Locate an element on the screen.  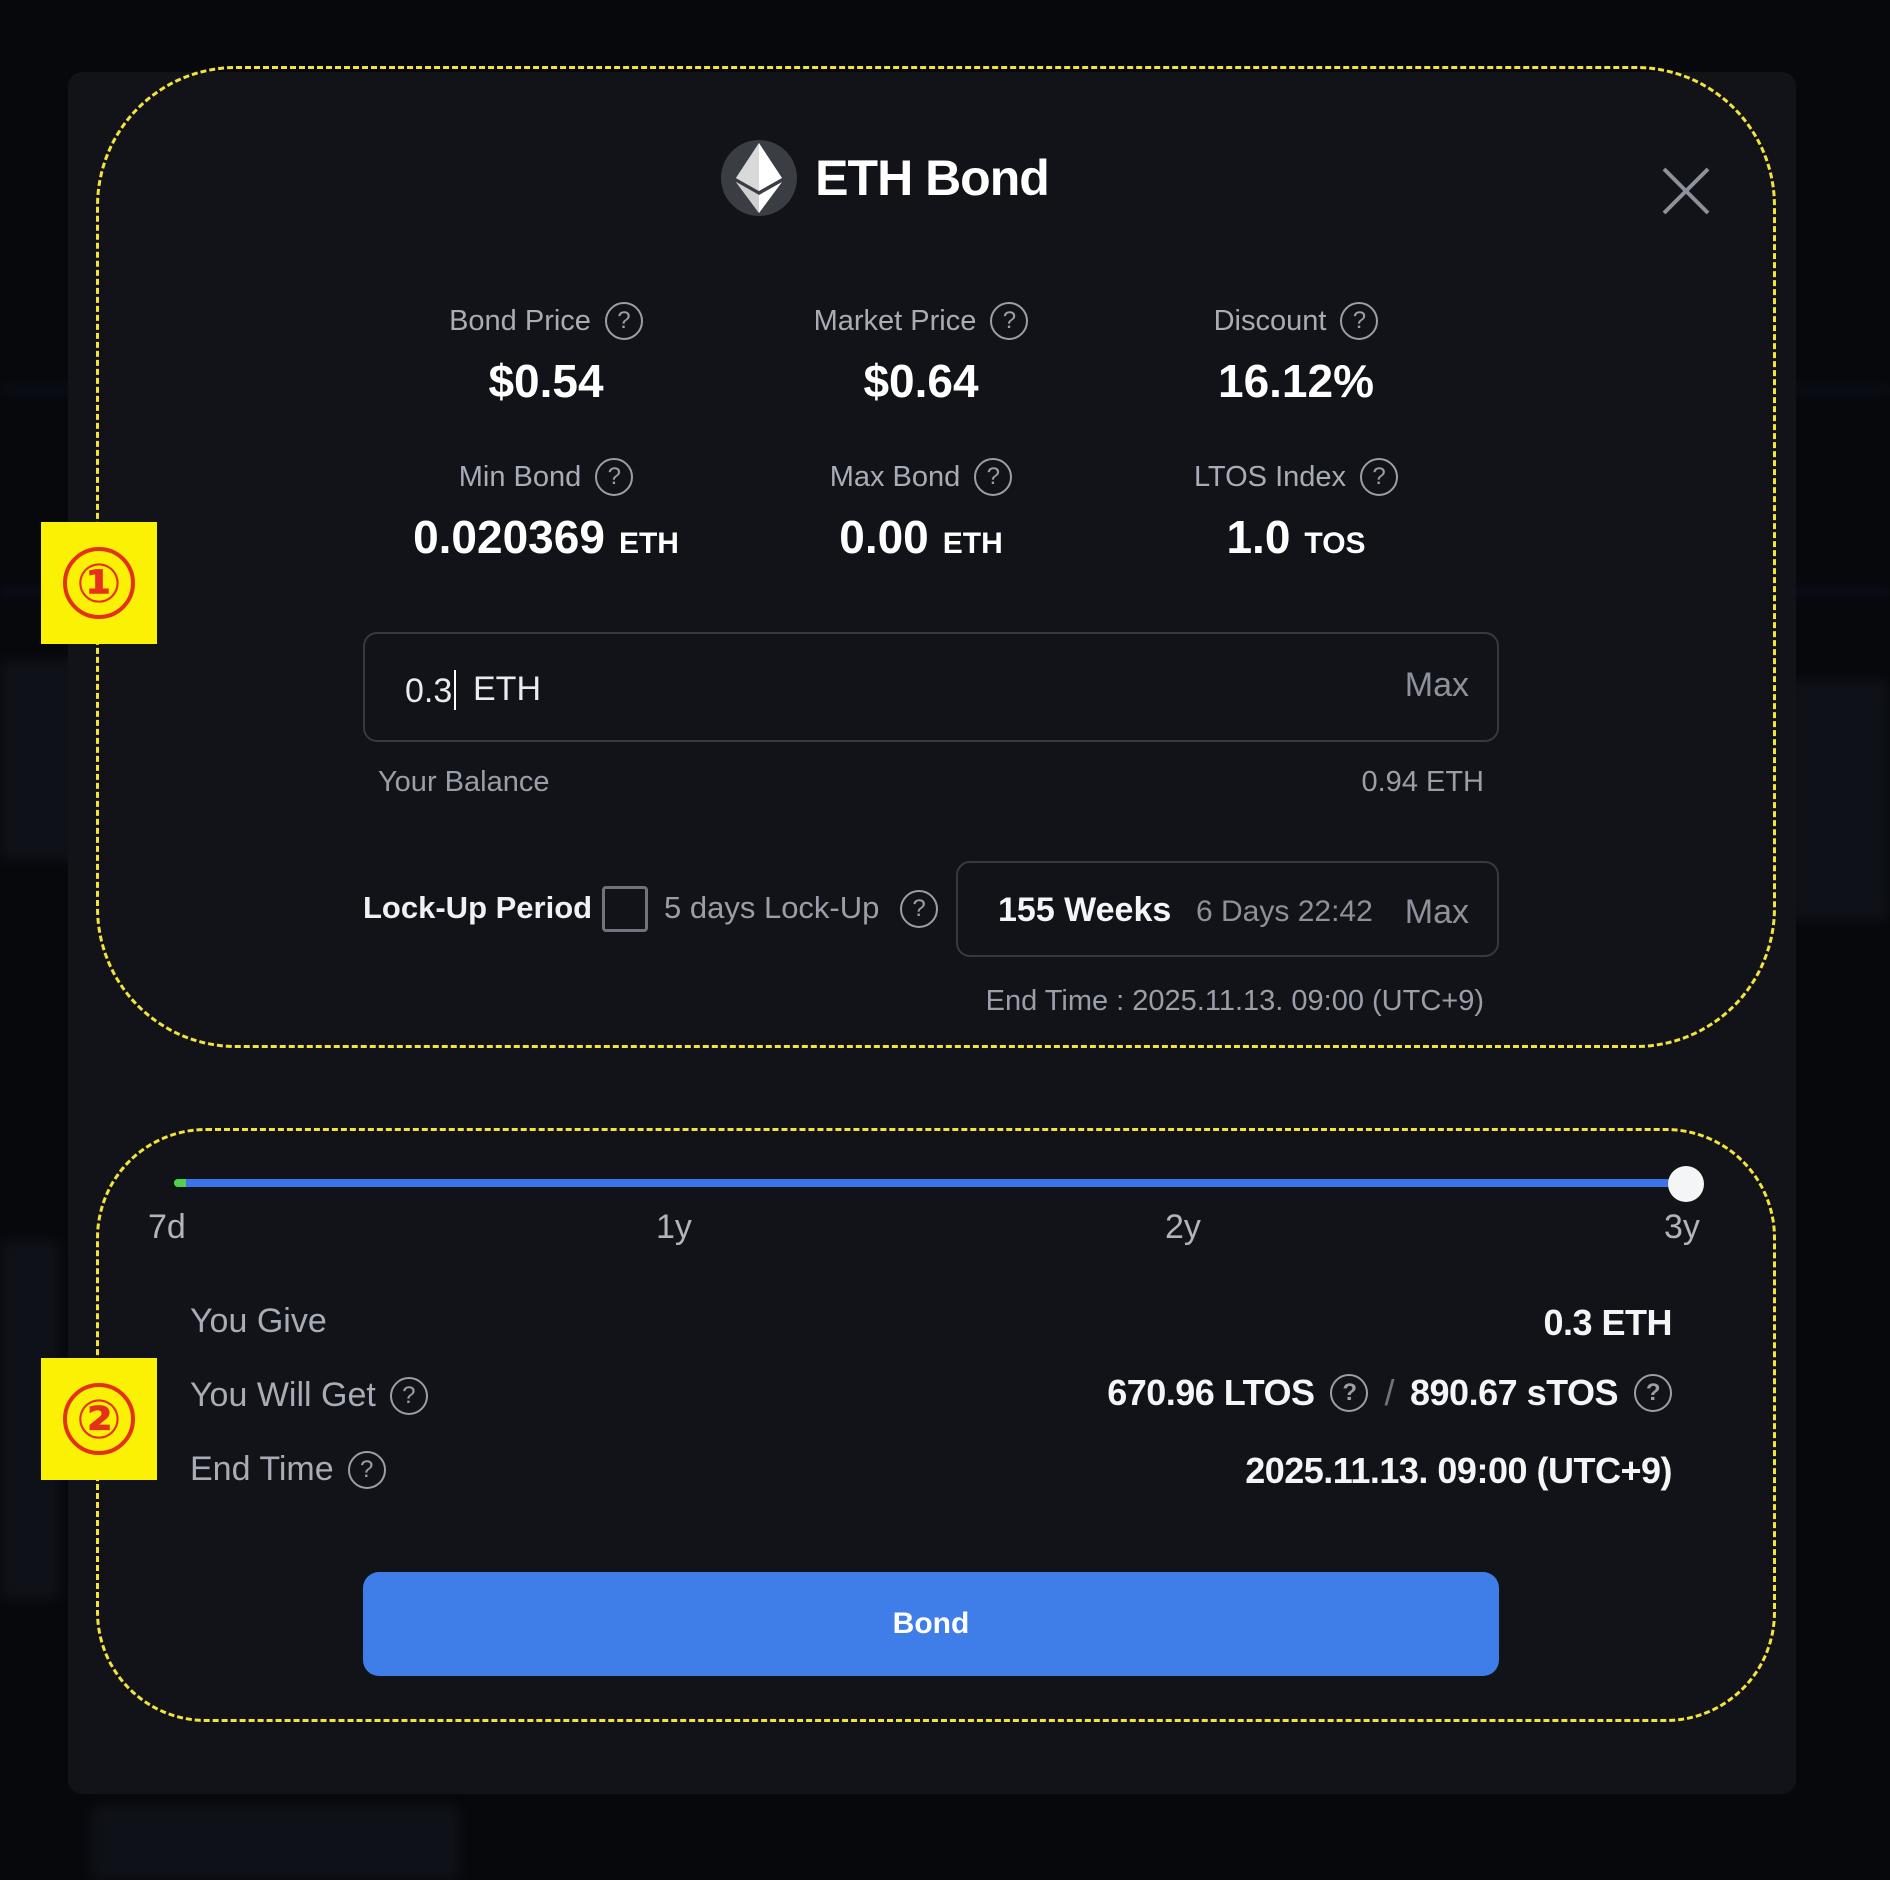
annotation-marker-1: ① is located at coordinates (99, 583).